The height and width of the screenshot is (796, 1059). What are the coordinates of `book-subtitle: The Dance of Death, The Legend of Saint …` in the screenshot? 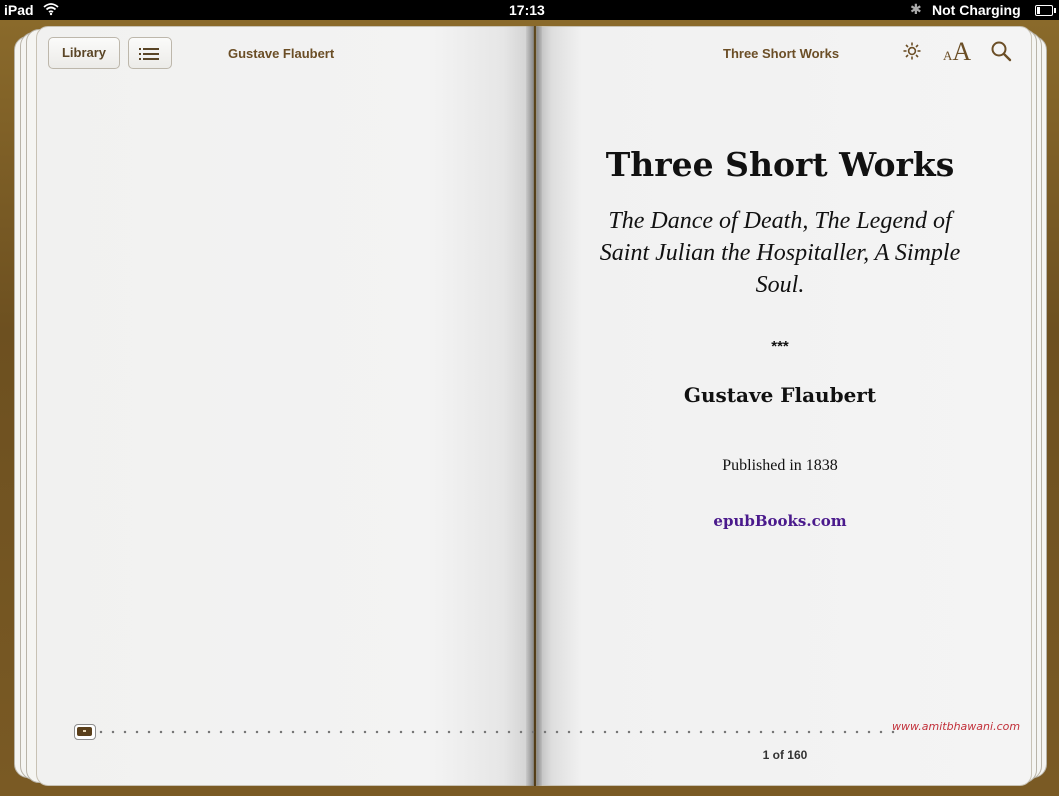 It's located at (780, 253).